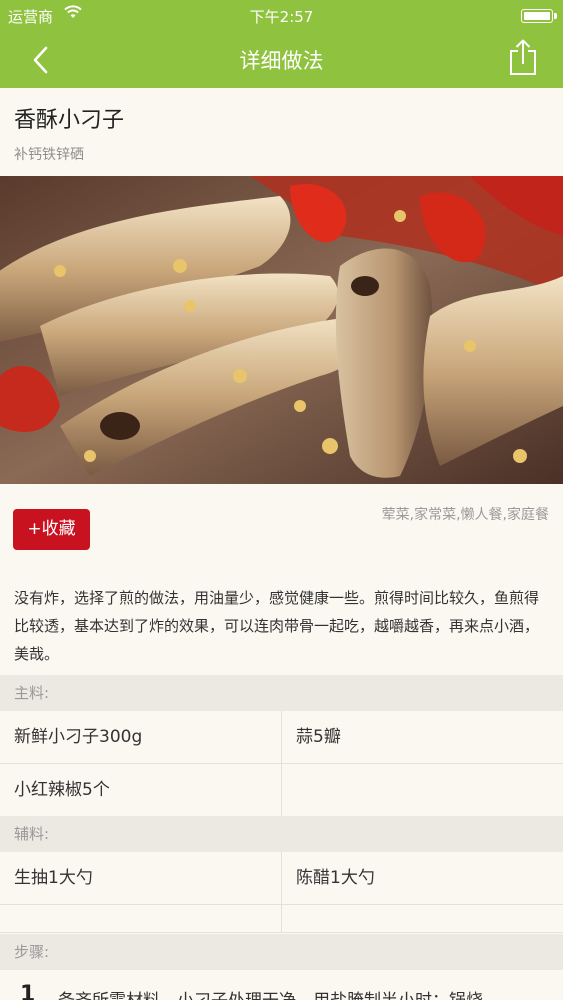 This screenshot has height=1000, width=563. What do you see at coordinates (69, 120) in the screenshot?
I see `recipe-title: 香酥小刁子` at bounding box center [69, 120].